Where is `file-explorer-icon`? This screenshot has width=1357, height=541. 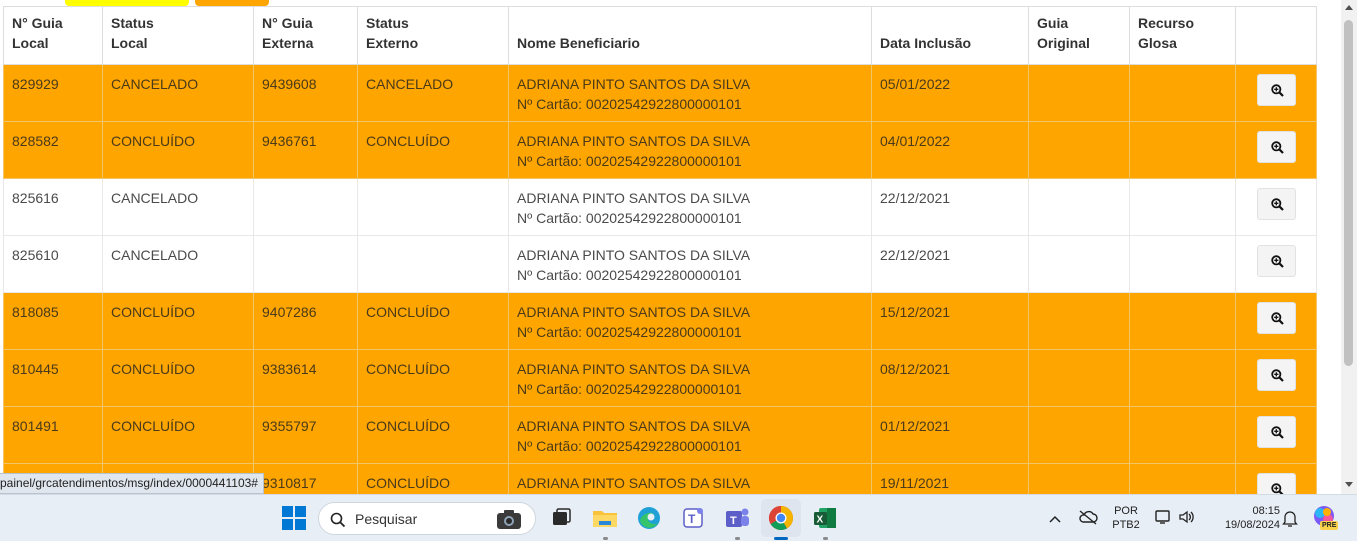
file-explorer-icon is located at coordinates (605, 518).